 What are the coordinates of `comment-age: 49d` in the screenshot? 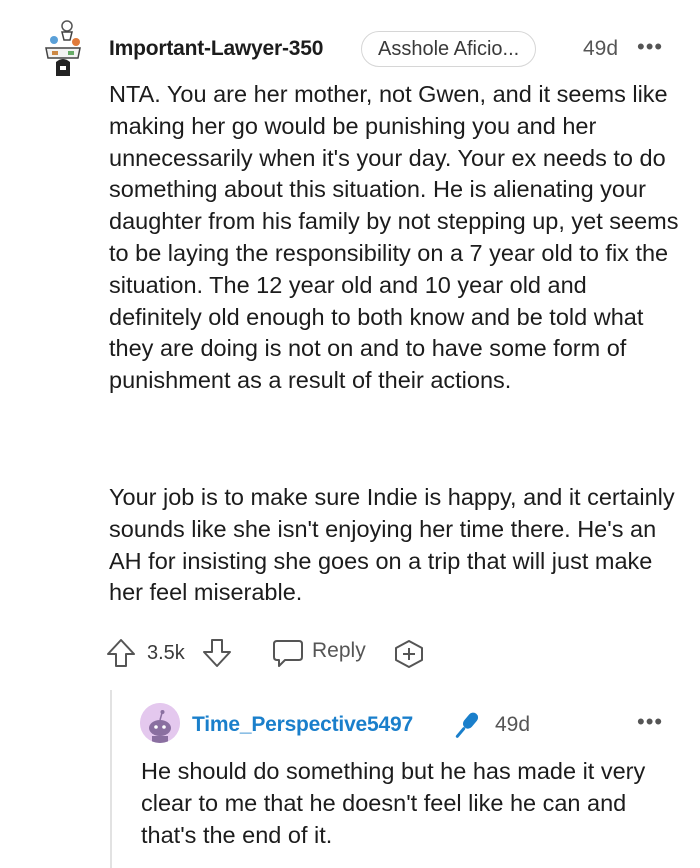 It's located at (601, 48).